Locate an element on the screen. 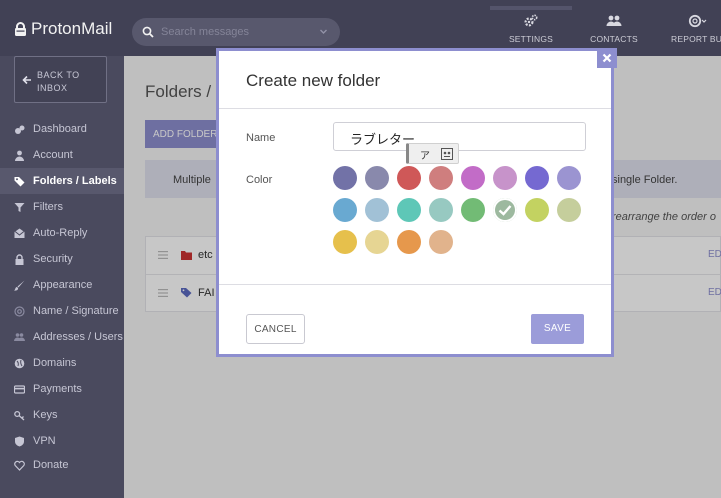 This screenshot has height=498, width=721. sidebar-item-appearance: Appearance is located at coordinates (62, 285).